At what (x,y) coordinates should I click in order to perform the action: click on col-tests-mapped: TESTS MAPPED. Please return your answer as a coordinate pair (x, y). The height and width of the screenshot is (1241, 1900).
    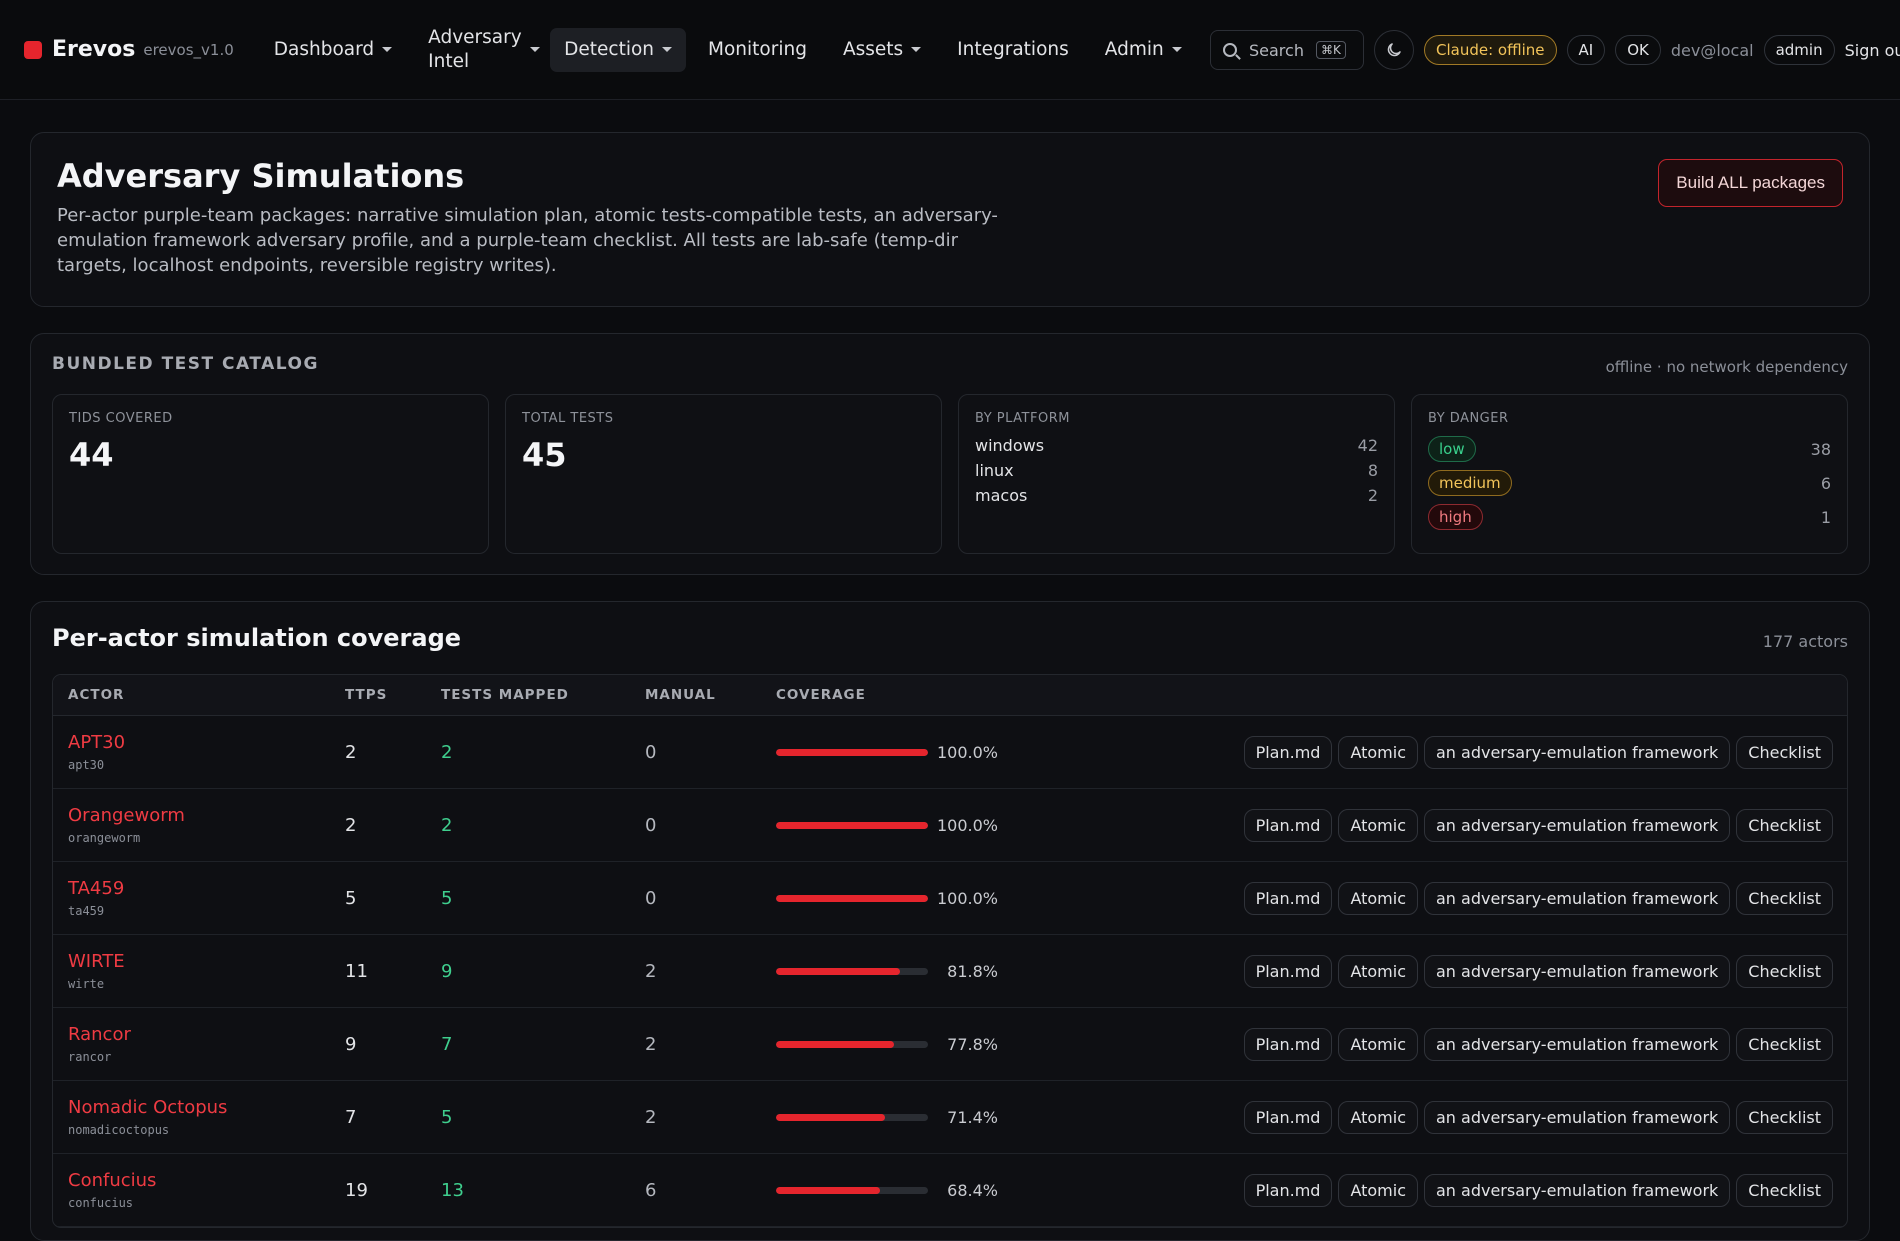
    Looking at the image, I should click on (543, 695).